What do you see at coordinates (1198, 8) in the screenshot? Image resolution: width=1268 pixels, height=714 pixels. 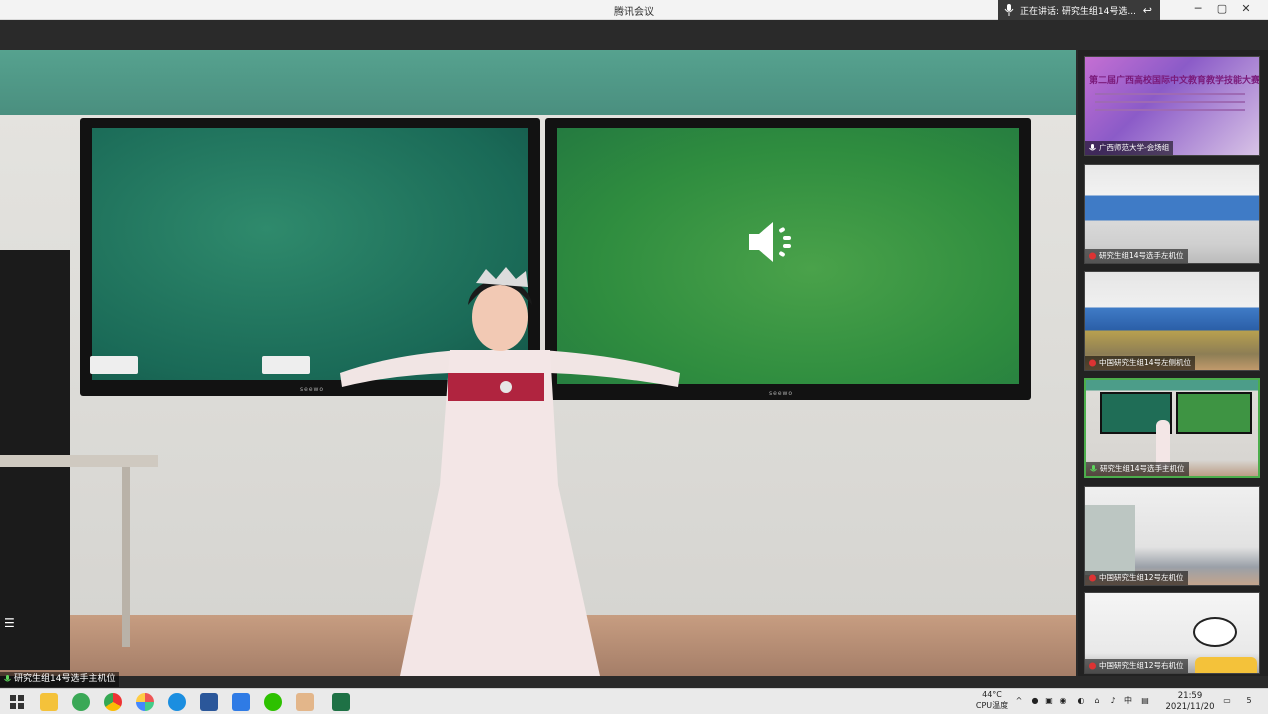 I see `minimize-button: ─` at bounding box center [1198, 8].